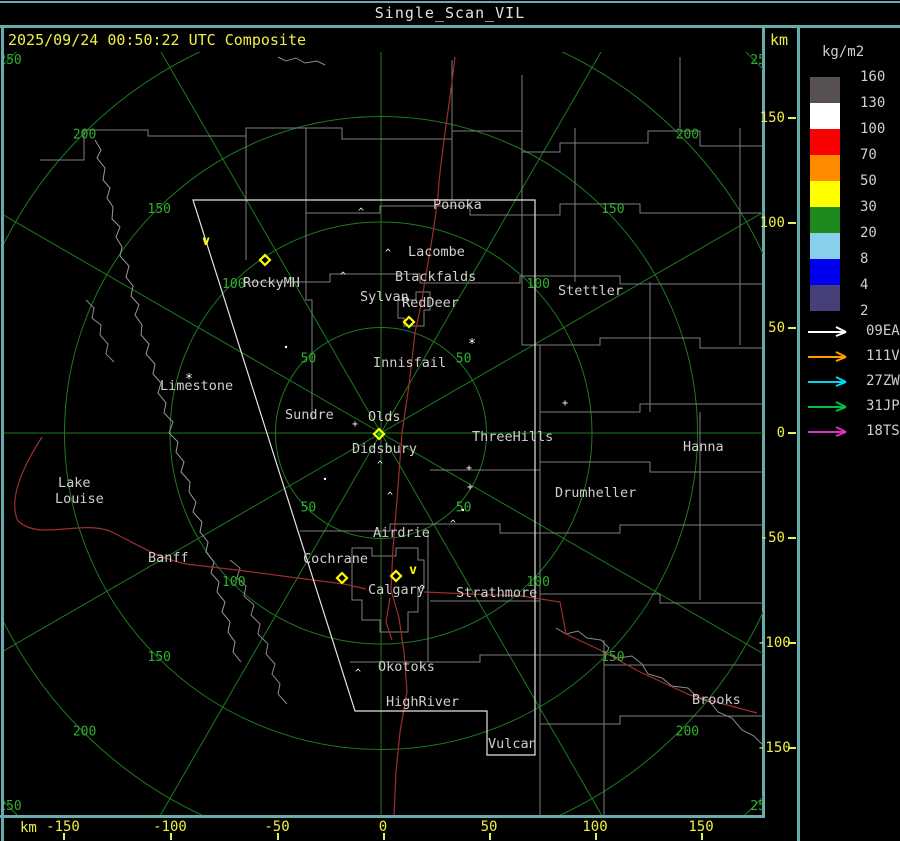 The image size is (900, 841). What do you see at coordinates (396, 590) in the screenshot?
I see `city-label: Calgary` at bounding box center [396, 590].